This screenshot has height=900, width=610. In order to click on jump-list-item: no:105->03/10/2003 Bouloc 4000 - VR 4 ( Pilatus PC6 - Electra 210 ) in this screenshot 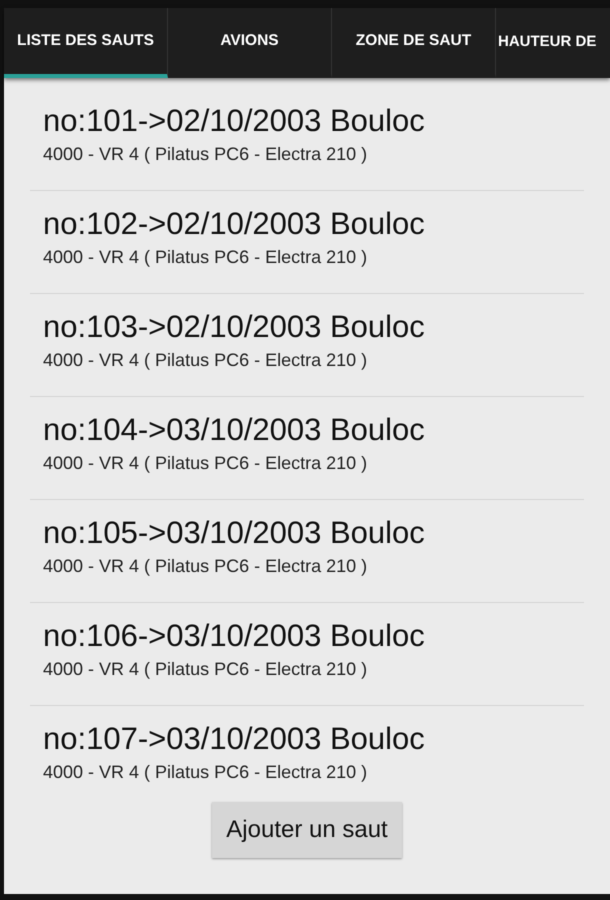, I will do `click(307, 551)`.